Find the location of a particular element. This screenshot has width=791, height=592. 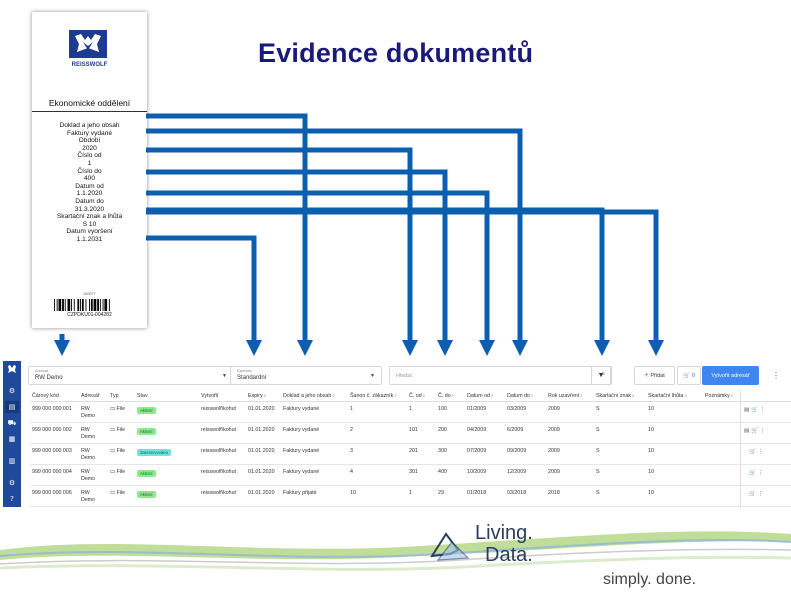

column-header: Šanon č. zákazník⌕ is located at coordinates (373, 396).